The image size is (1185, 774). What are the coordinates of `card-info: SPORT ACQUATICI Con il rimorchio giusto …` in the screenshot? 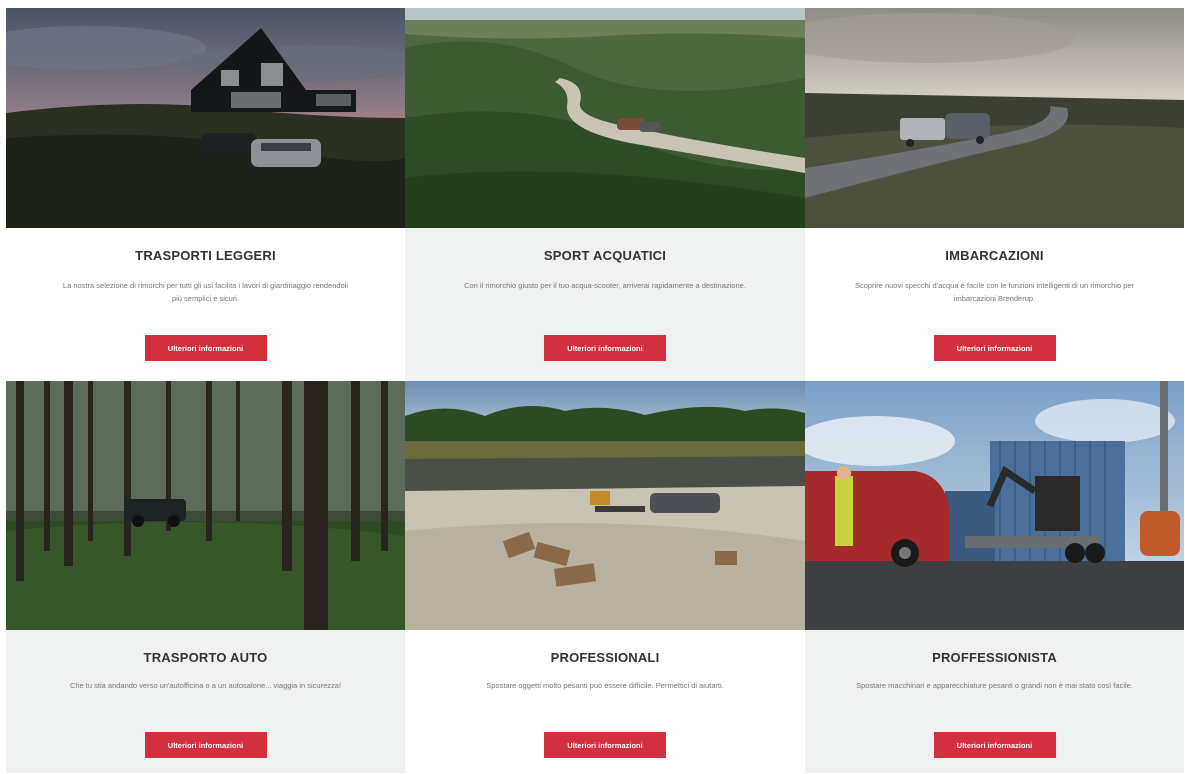 It's located at (605, 304).